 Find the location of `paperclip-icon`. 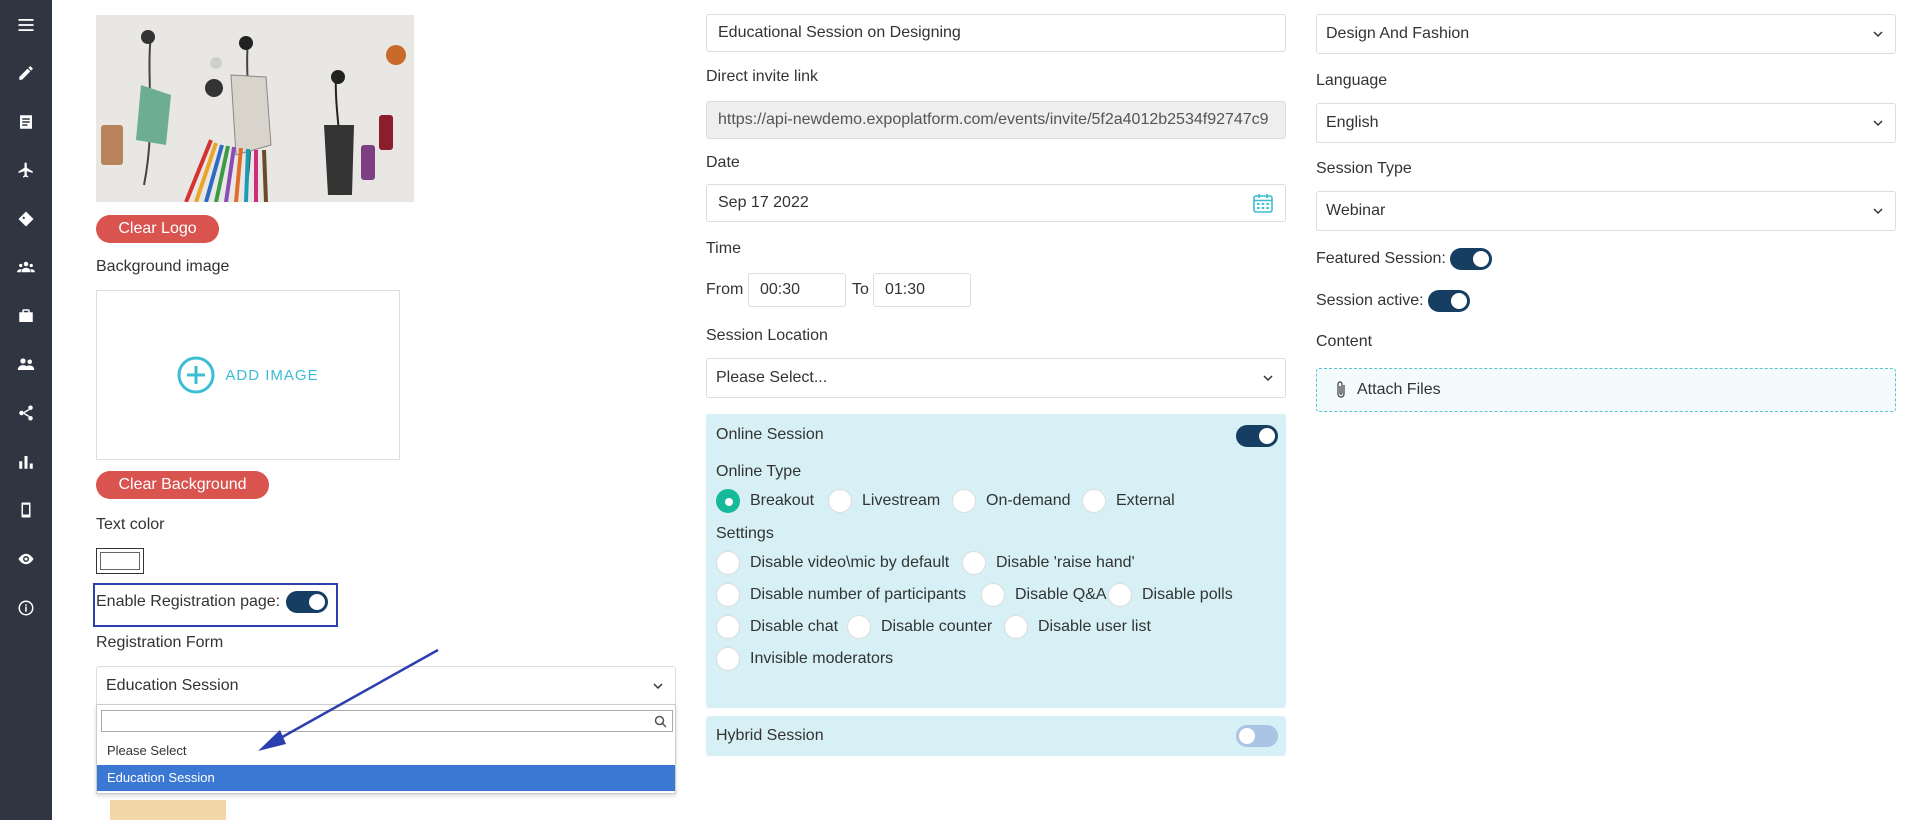

paperclip-icon is located at coordinates (1341, 389).